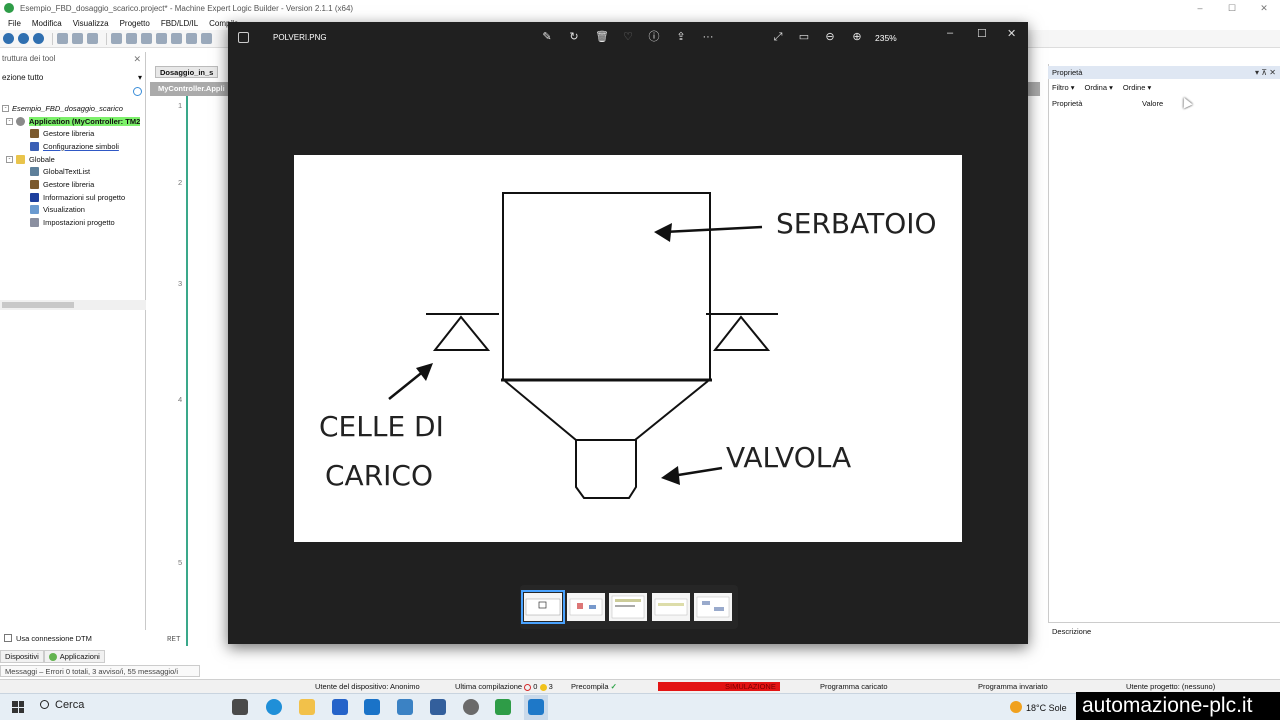 The height and width of the screenshot is (720, 1280). What do you see at coordinates (131, 38) in the screenshot?
I see `undo-icon` at bounding box center [131, 38].